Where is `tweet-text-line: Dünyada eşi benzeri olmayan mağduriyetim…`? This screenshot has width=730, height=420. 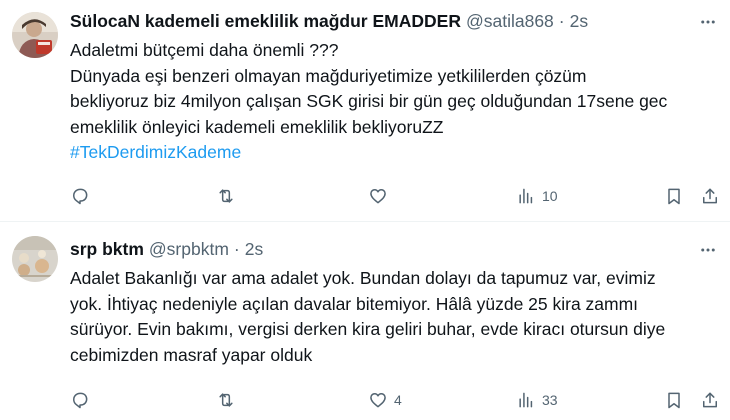 tweet-text-line: Dünyada eşi benzeri olmayan mağduriyetim… is located at coordinates (328, 75).